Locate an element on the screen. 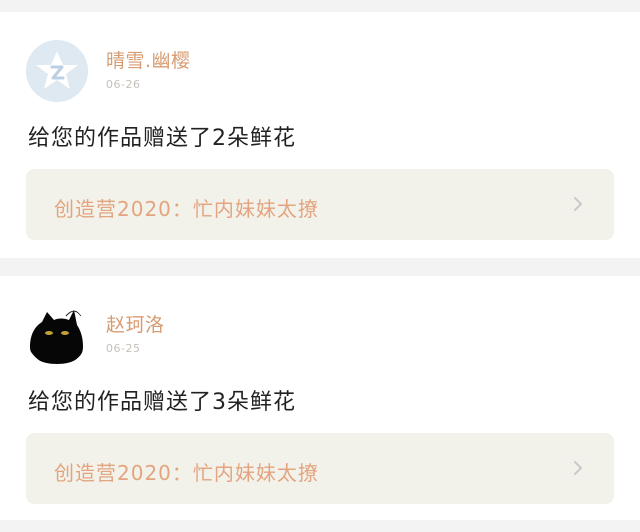 This screenshot has width=640, height=532. gift-message: 给您的作品赠送了3朵鲜花 is located at coordinates (162, 402).